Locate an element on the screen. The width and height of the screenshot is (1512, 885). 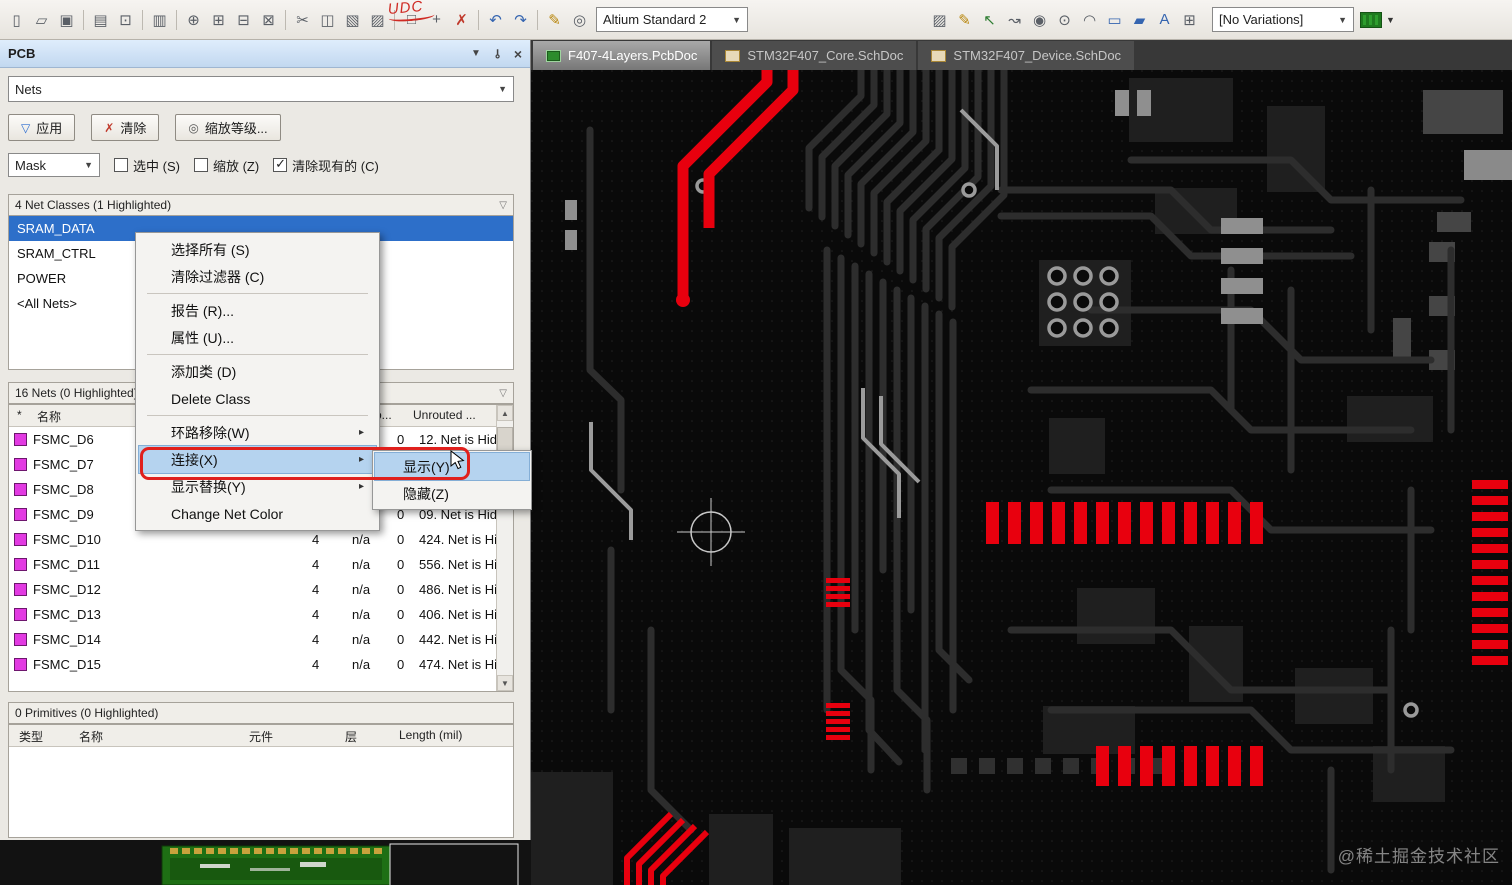
context-menu-item: Change Net Color is located at coordinates (257, 513).